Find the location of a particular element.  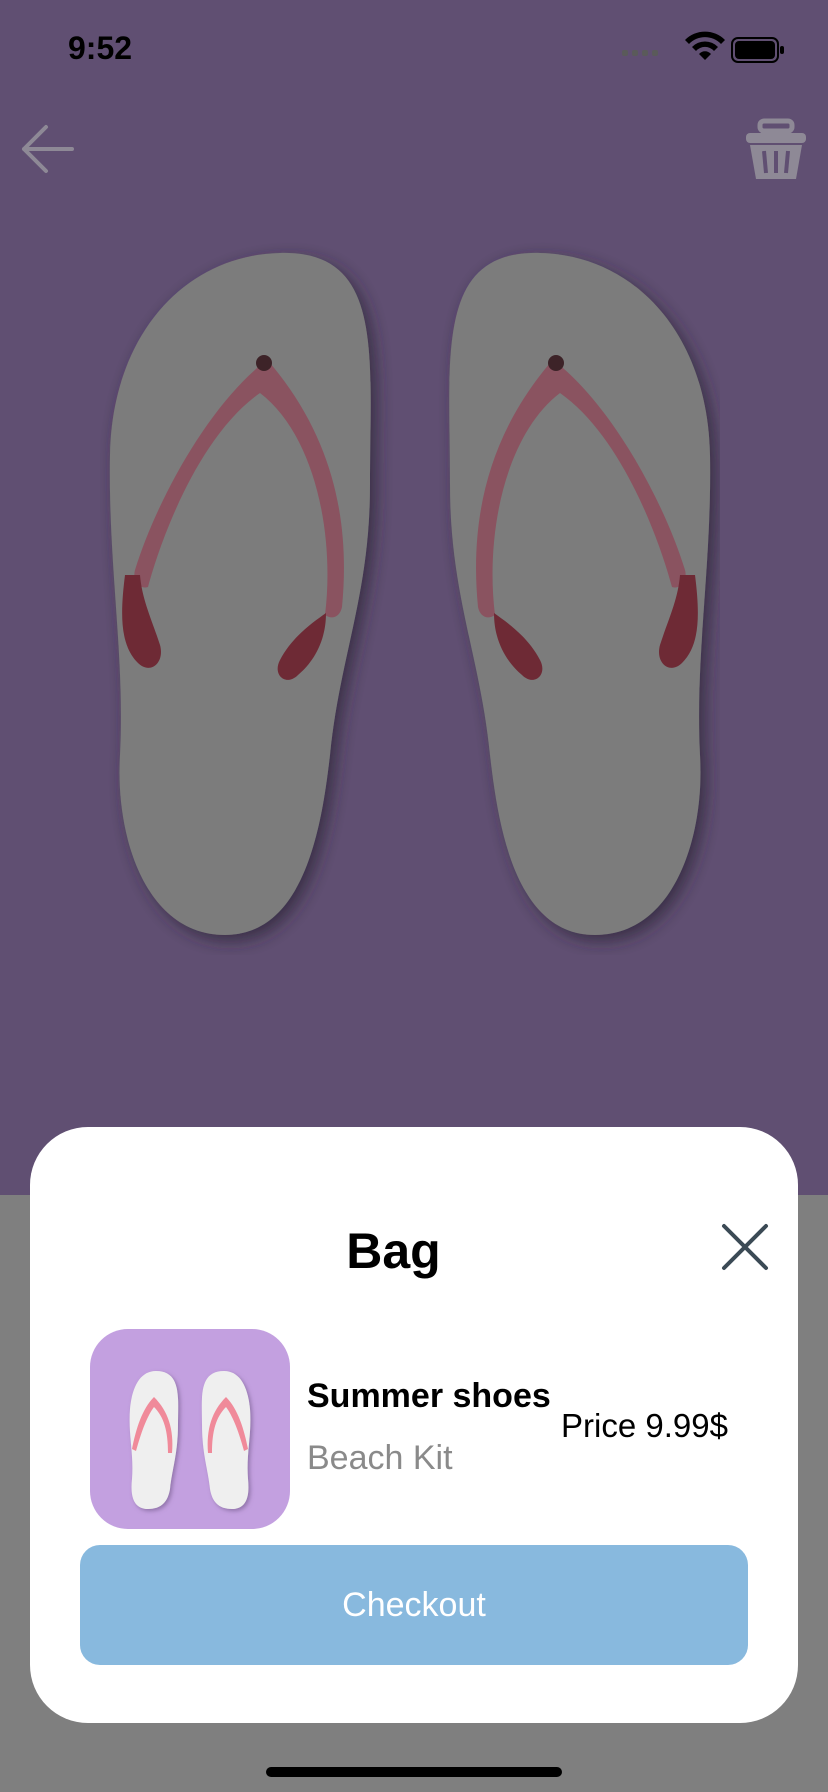

right-flip-flop is located at coordinates (580, 594).